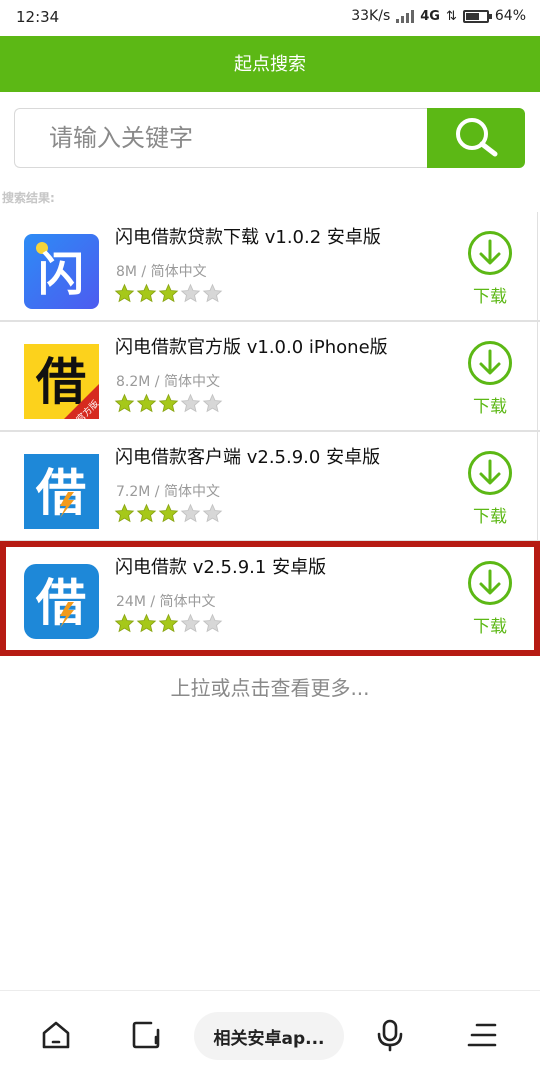 This screenshot has width=540, height=1080. I want to click on app-header: 起点搜索, so click(270, 64).